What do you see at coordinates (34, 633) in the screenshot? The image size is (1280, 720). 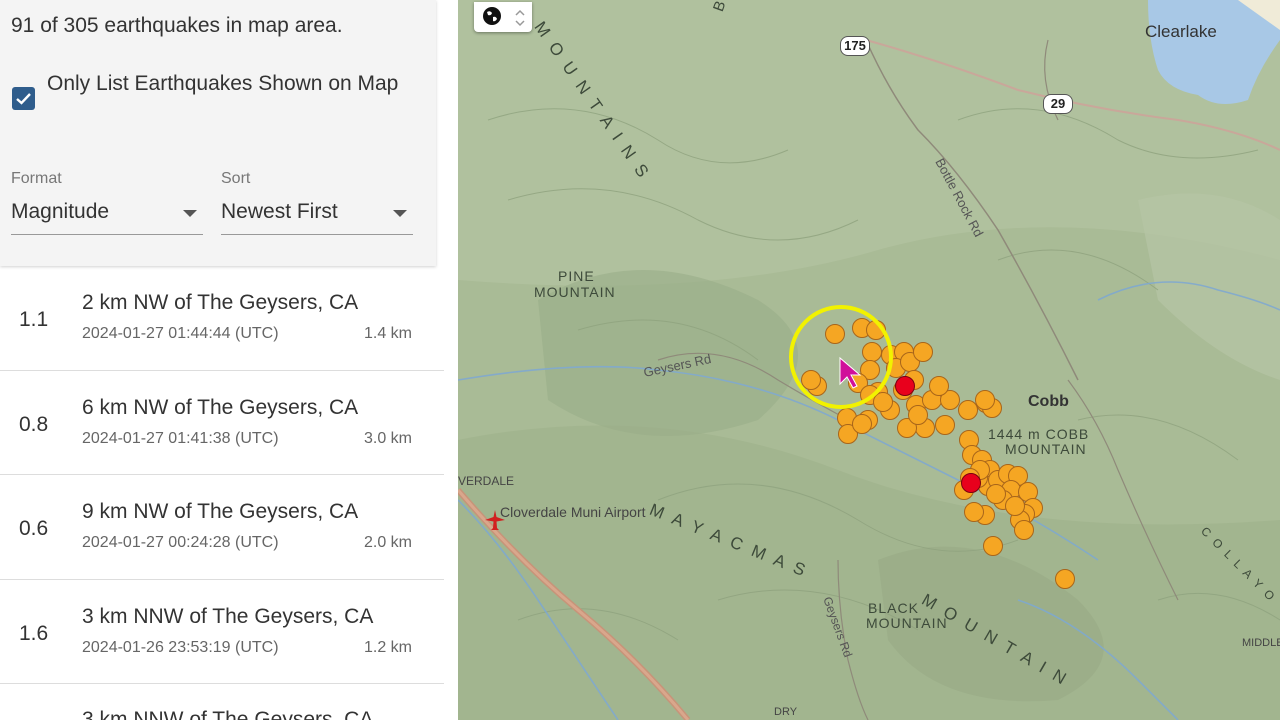 I see `magnitude: 1.6` at bounding box center [34, 633].